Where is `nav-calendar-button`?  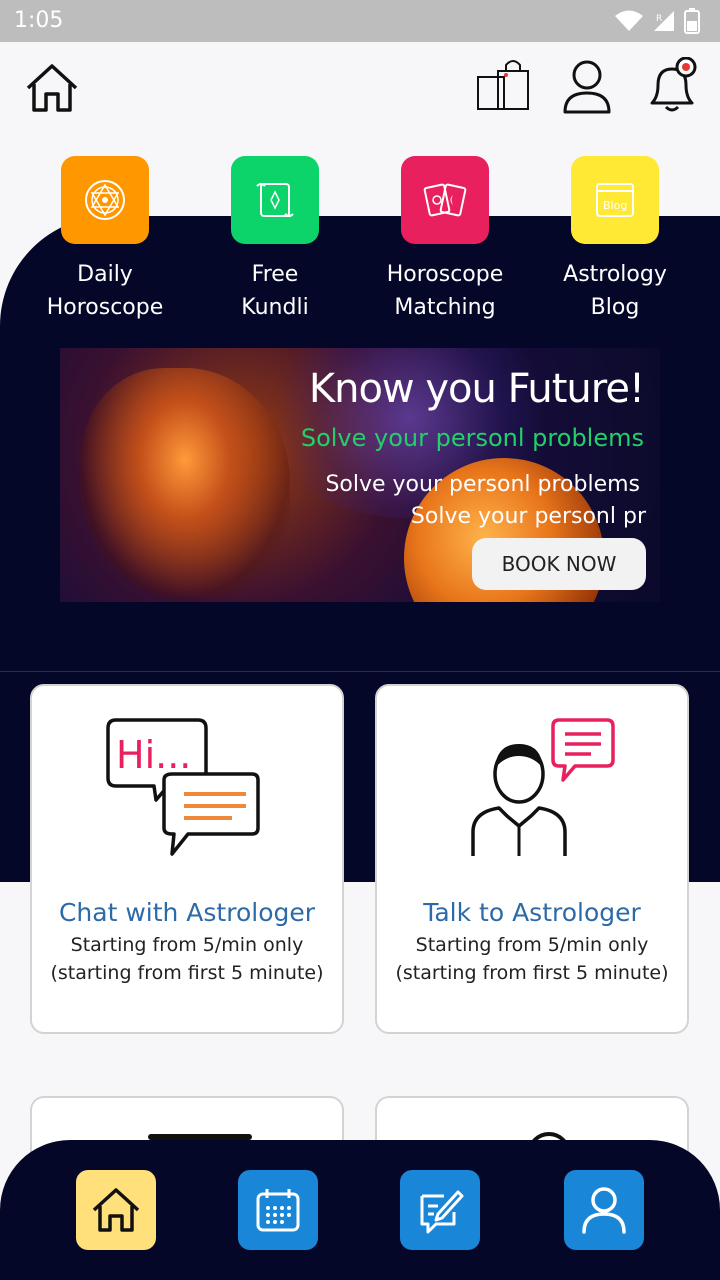 nav-calendar-button is located at coordinates (278, 1210).